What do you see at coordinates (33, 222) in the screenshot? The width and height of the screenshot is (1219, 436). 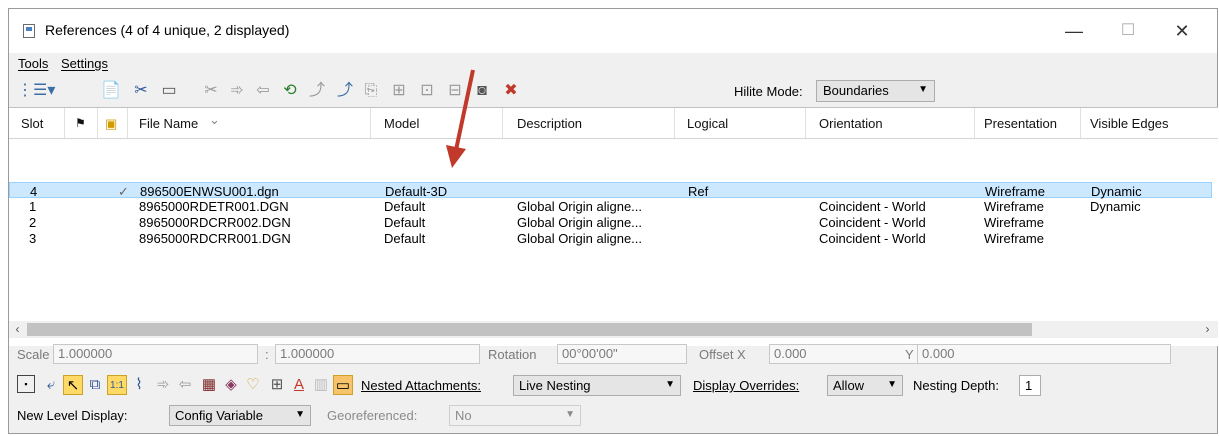 I see `cell-slot: 2` at bounding box center [33, 222].